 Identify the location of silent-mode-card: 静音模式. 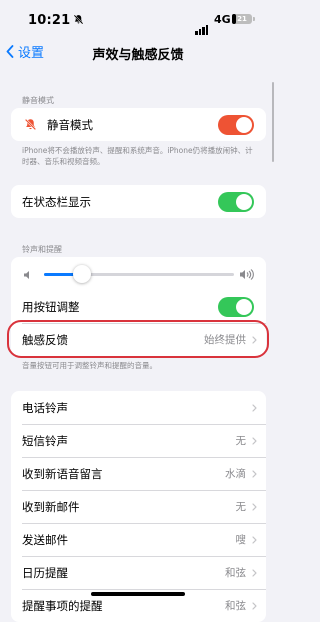
(138, 124).